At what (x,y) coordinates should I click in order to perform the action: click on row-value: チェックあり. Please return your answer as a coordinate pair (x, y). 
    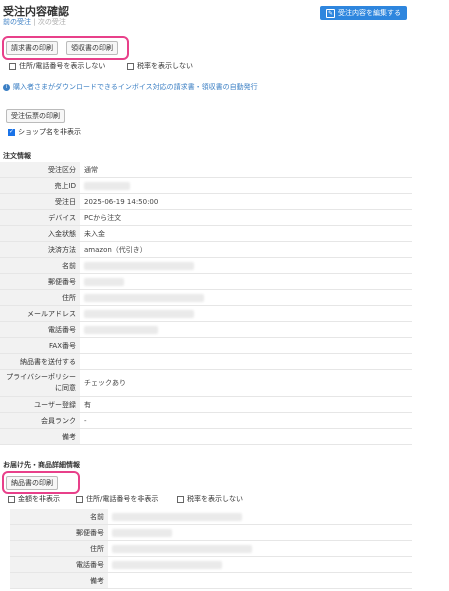
    Looking at the image, I should click on (246, 383).